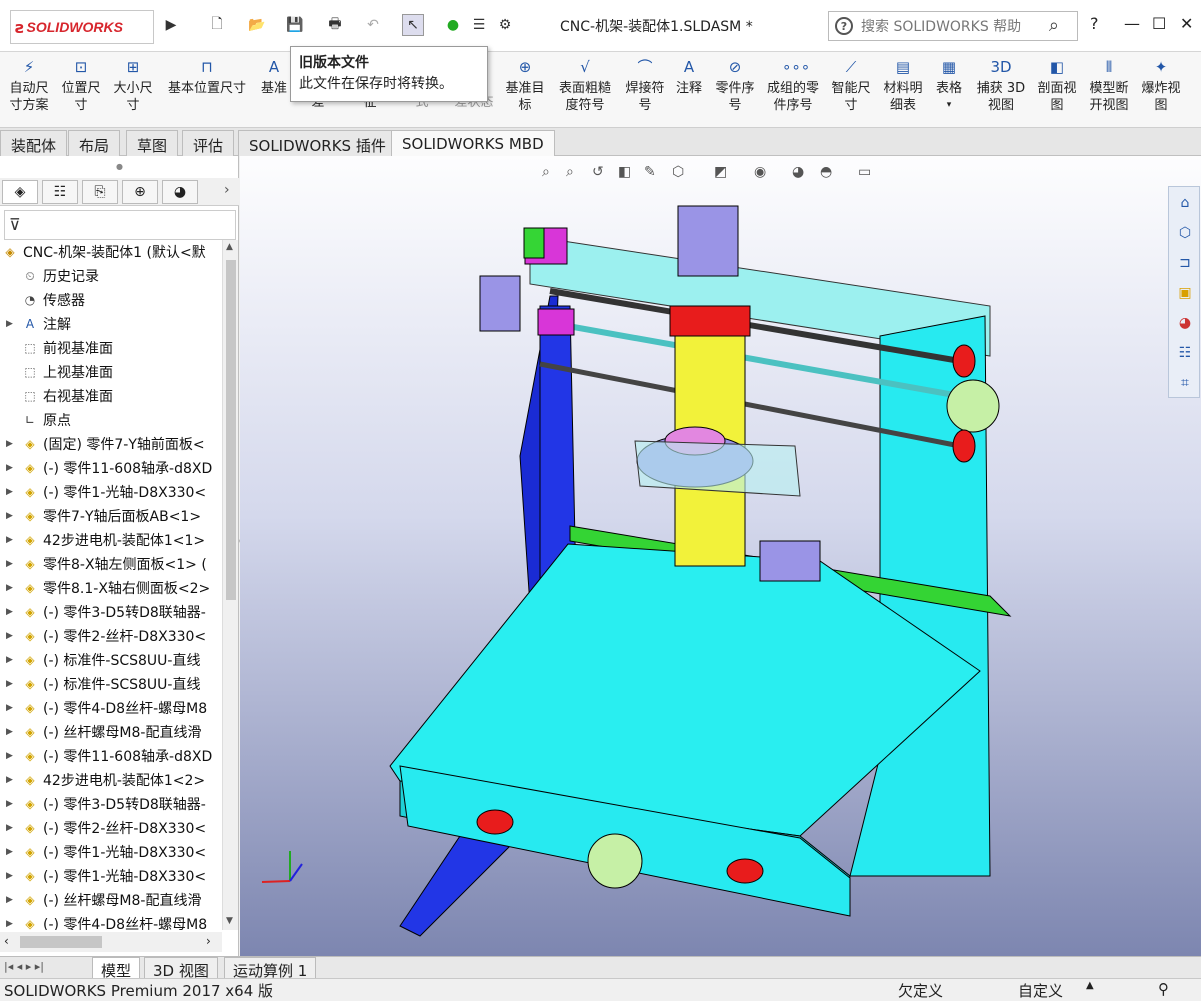 This screenshot has height=1001, width=1201. Describe the element at coordinates (505, 25) in the screenshot. I see `options-gear-icon: ⚙` at that location.